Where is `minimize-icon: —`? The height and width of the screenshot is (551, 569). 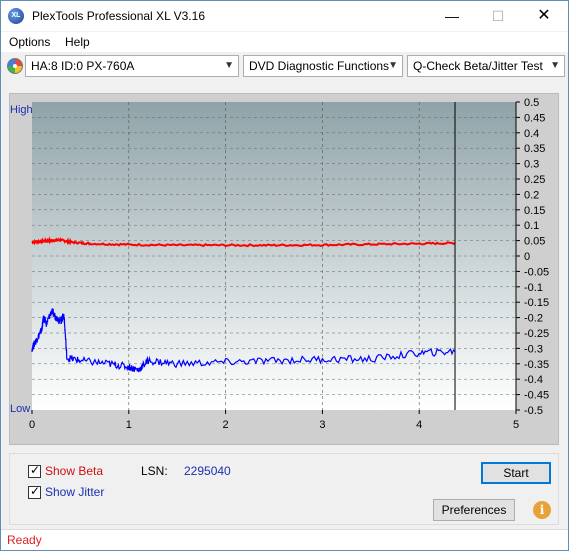 minimize-icon: — is located at coordinates (452, 16).